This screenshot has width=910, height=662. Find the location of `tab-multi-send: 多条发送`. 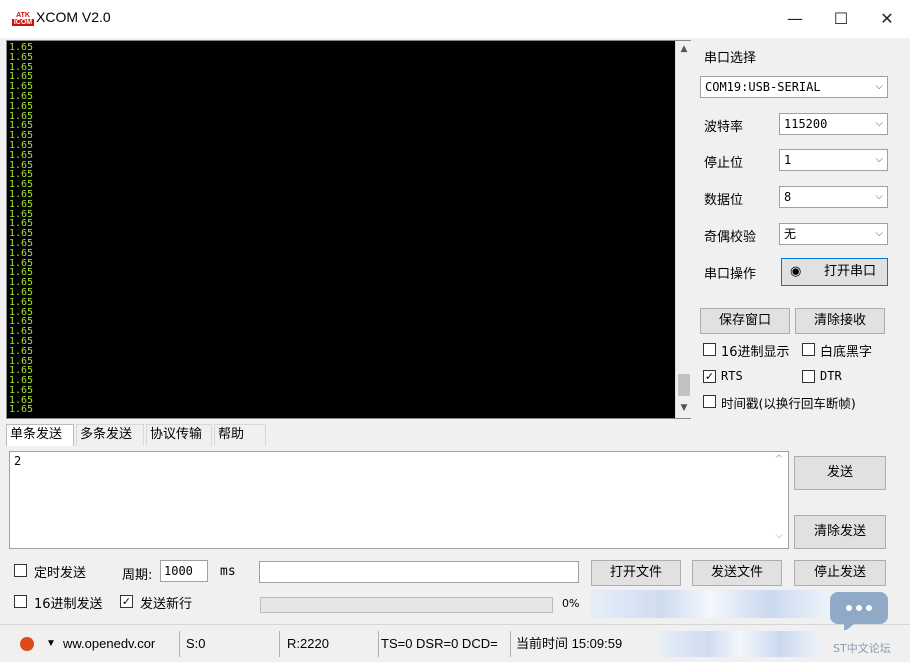

tab-multi-send: 多条发送 is located at coordinates (110, 435).